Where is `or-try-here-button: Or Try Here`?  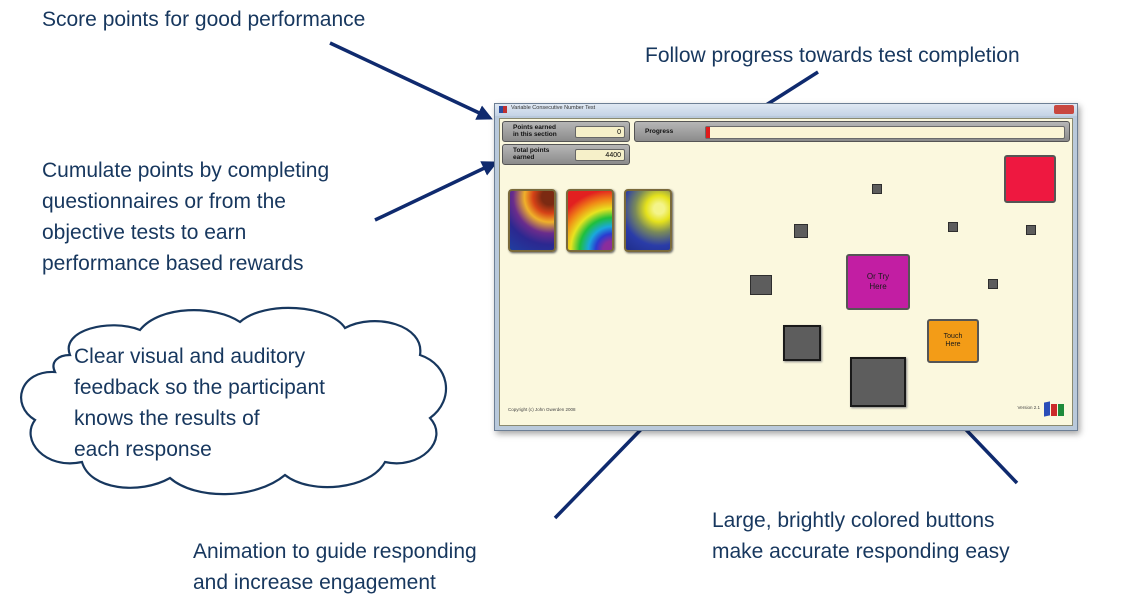
or-try-here-button: Or Try Here is located at coordinates (878, 282).